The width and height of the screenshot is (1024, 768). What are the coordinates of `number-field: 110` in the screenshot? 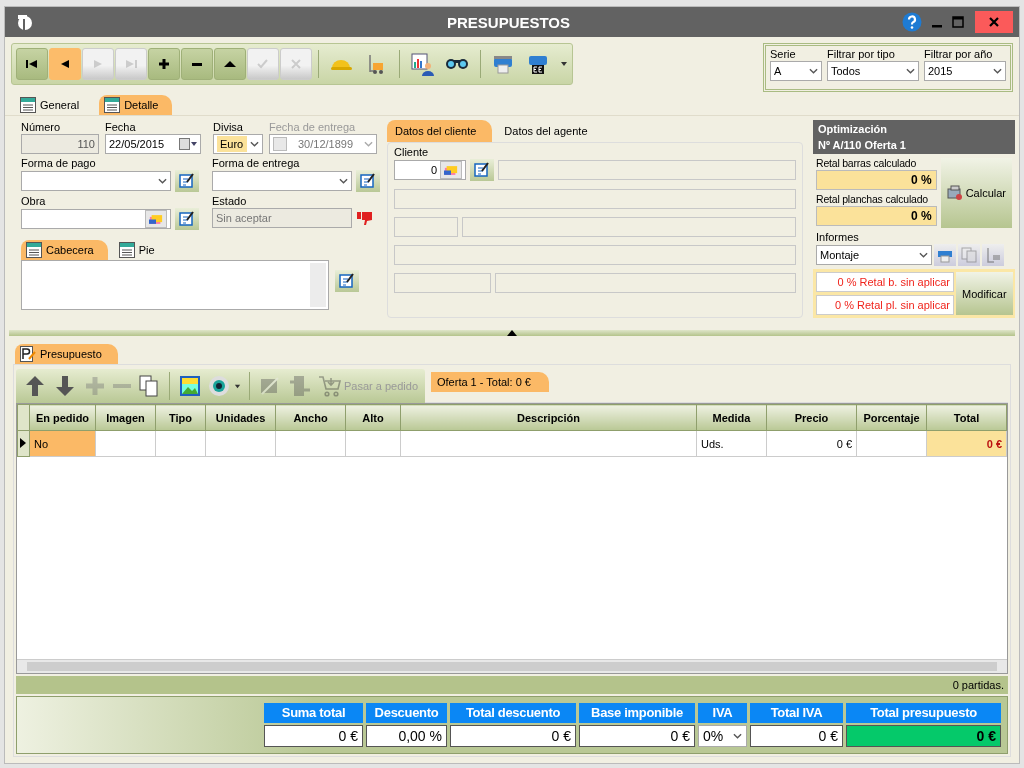 It's located at (60, 144).